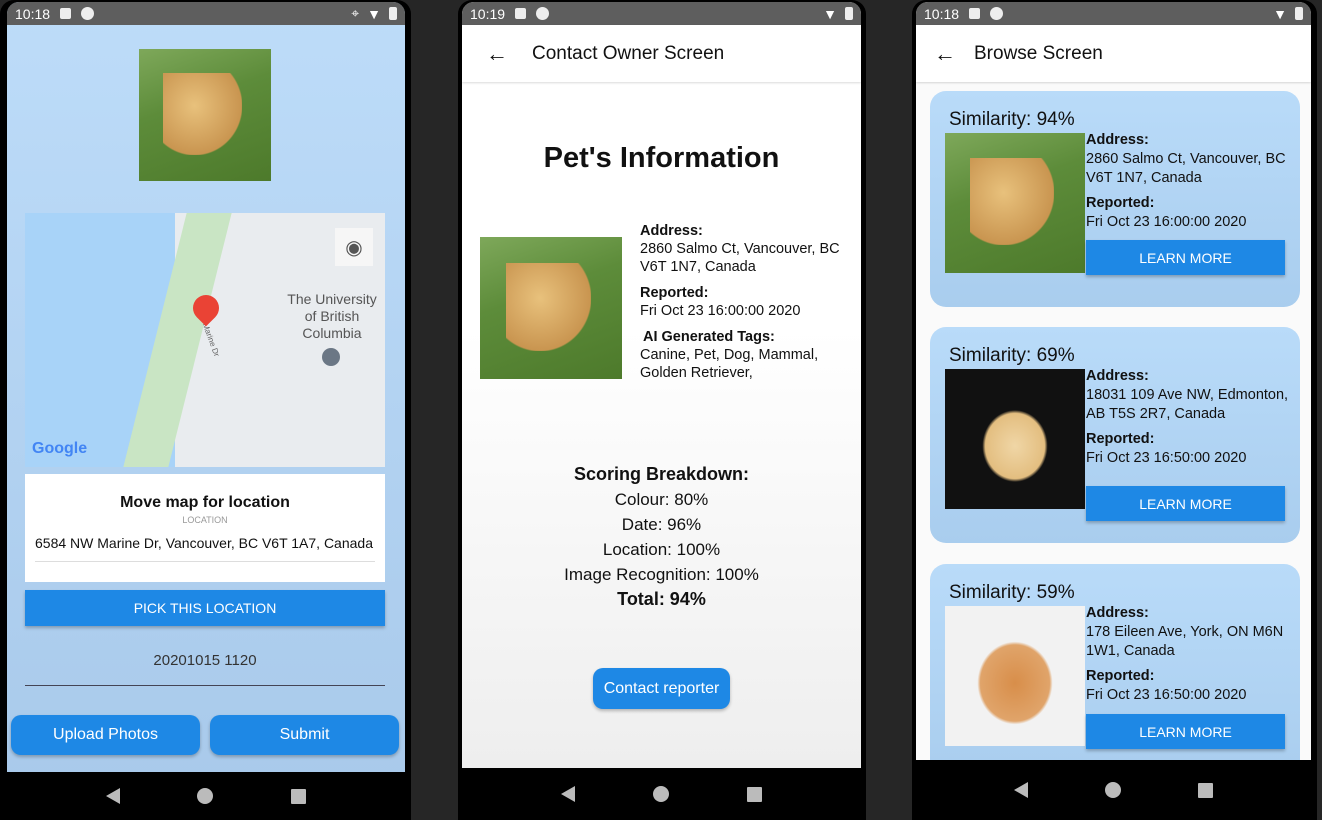 The width and height of the screenshot is (1322, 820). I want to click on app-bar: ← Contact Owner Screen, so click(661, 53).